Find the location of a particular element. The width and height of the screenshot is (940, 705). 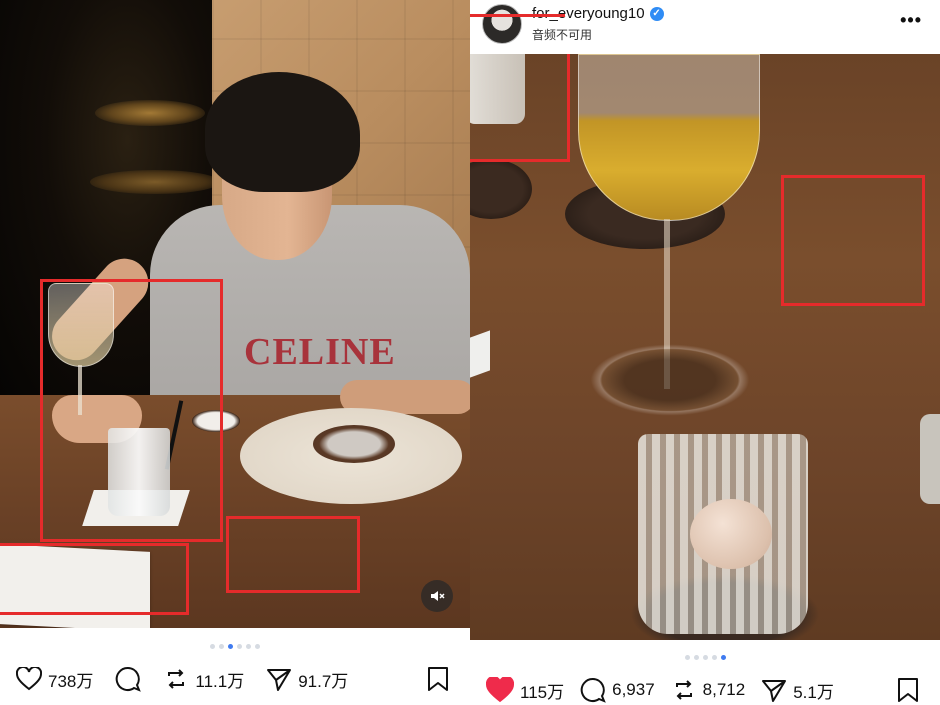

post-header: for_everyoung10 ✓ 音频不可用 ••• is located at coordinates (705, 27).